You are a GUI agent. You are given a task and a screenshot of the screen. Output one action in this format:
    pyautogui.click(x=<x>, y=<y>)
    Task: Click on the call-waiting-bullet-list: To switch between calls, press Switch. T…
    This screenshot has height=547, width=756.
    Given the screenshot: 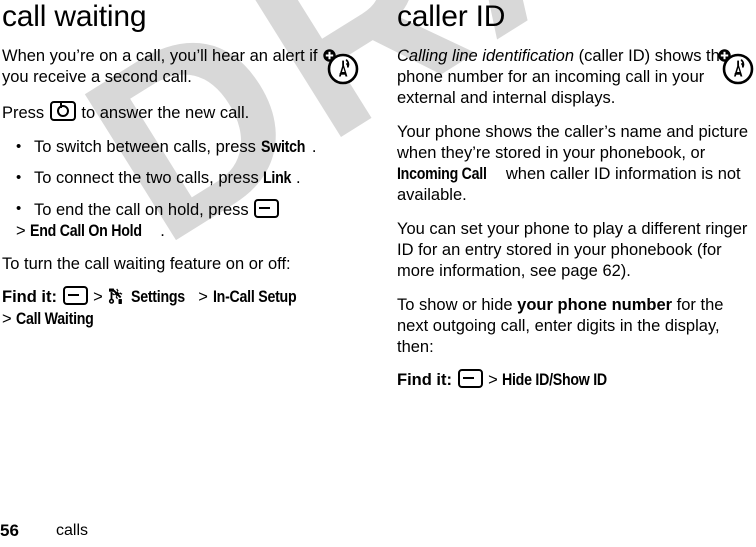 What is the action you would take?
    pyautogui.click(x=161, y=189)
    